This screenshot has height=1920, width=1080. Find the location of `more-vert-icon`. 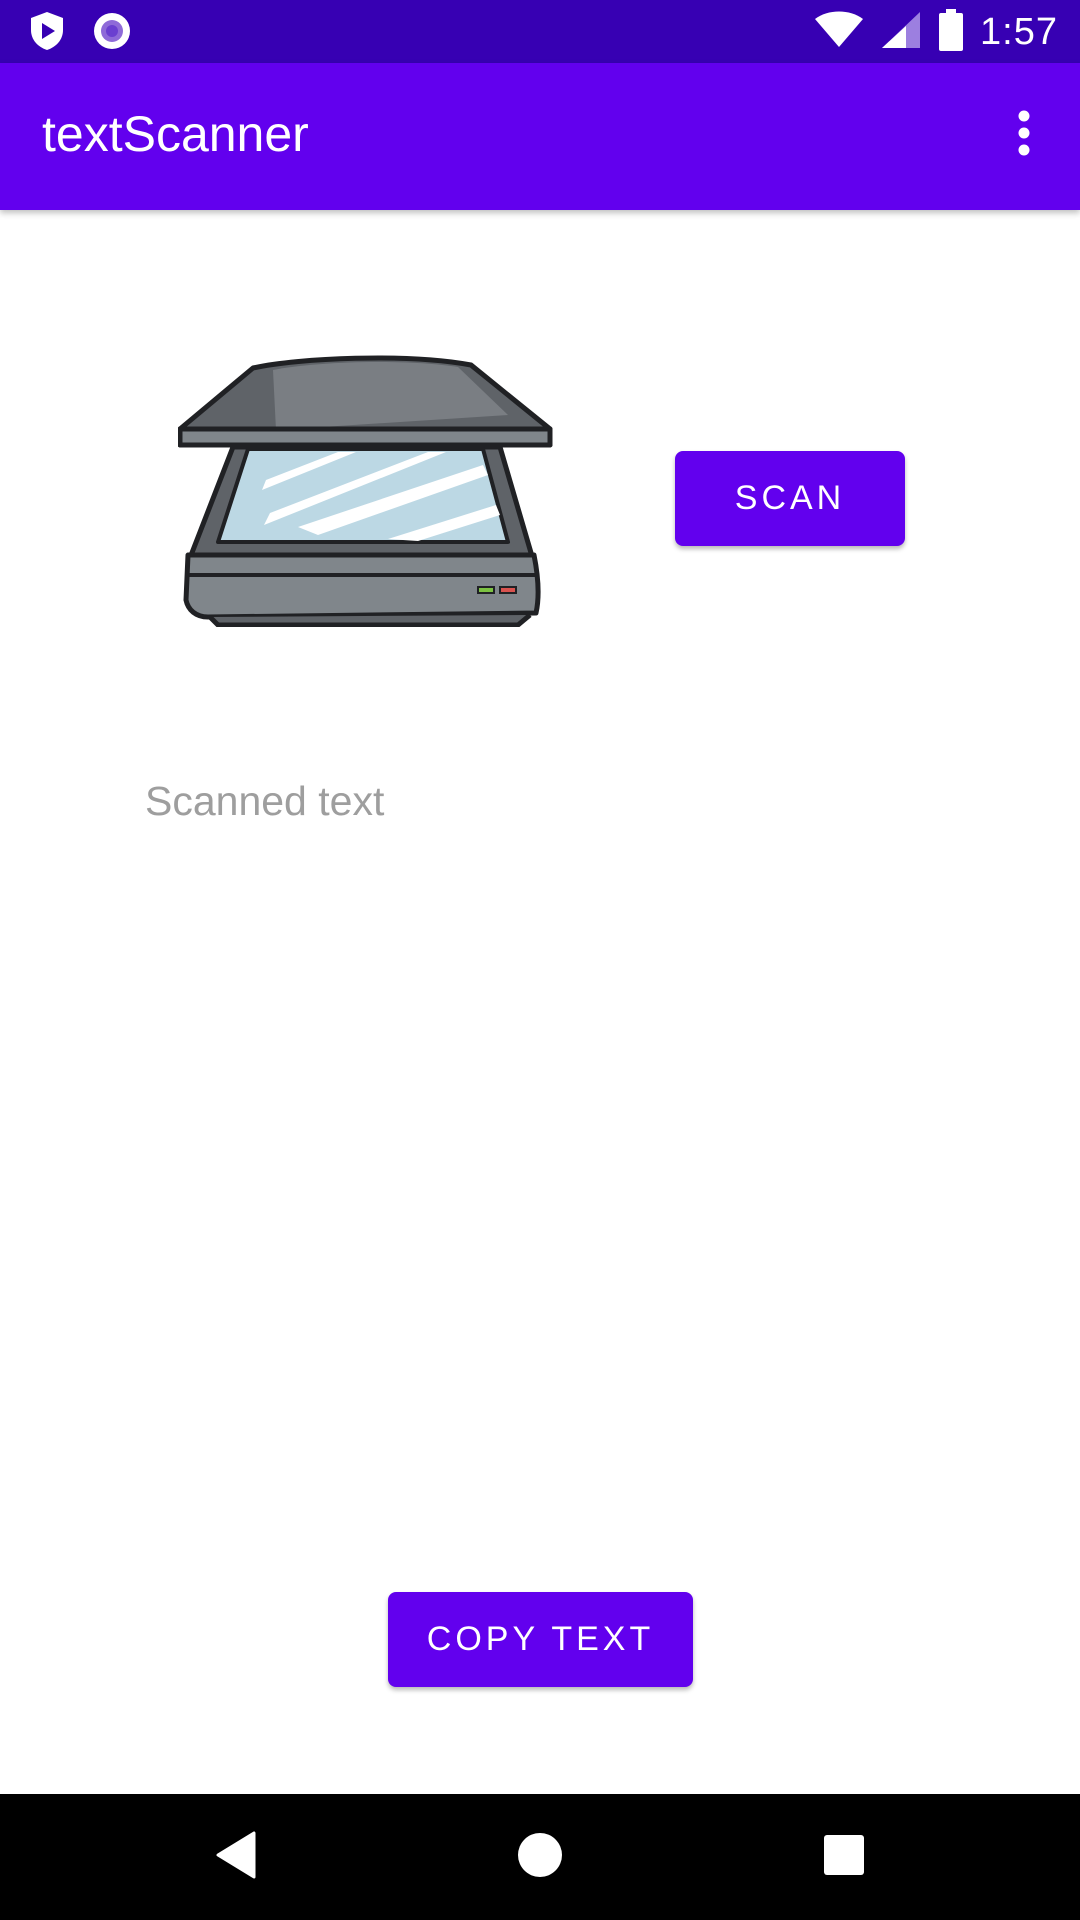

more-vert-icon is located at coordinates (1024, 135).